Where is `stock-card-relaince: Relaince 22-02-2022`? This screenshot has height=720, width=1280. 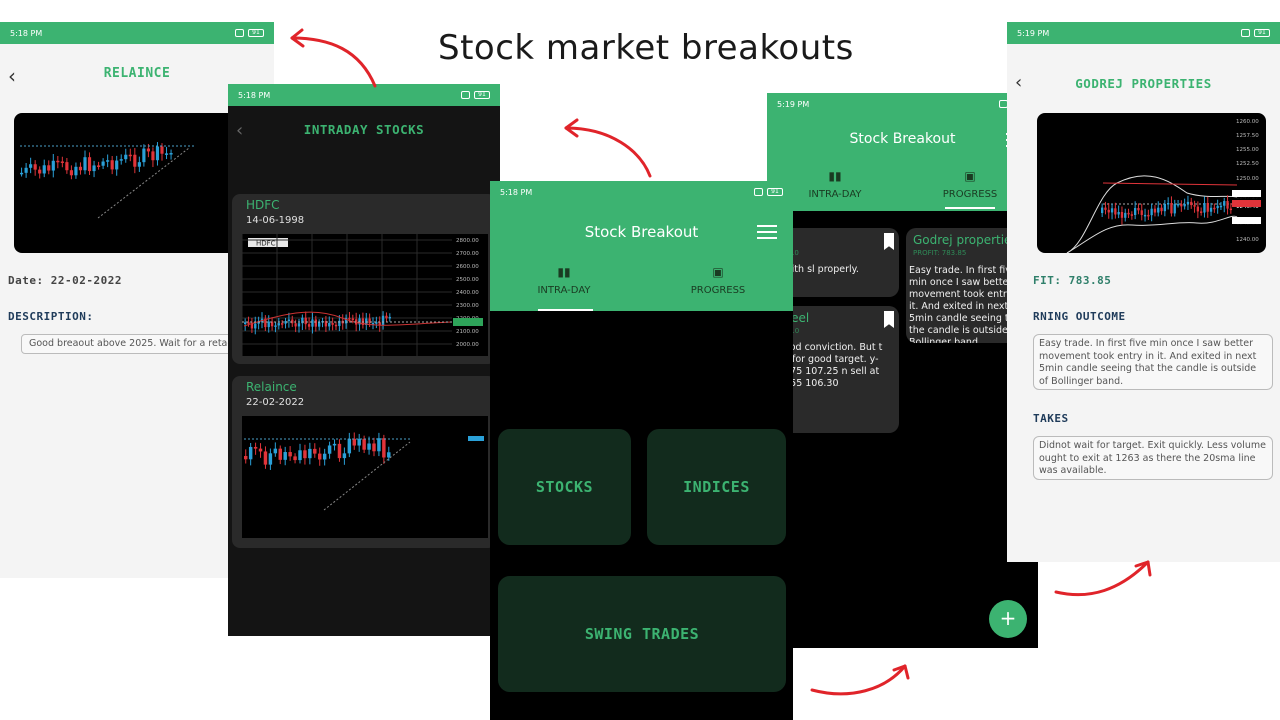 stock-card-relaince: Relaince 22-02-2022 is located at coordinates (364, 462).